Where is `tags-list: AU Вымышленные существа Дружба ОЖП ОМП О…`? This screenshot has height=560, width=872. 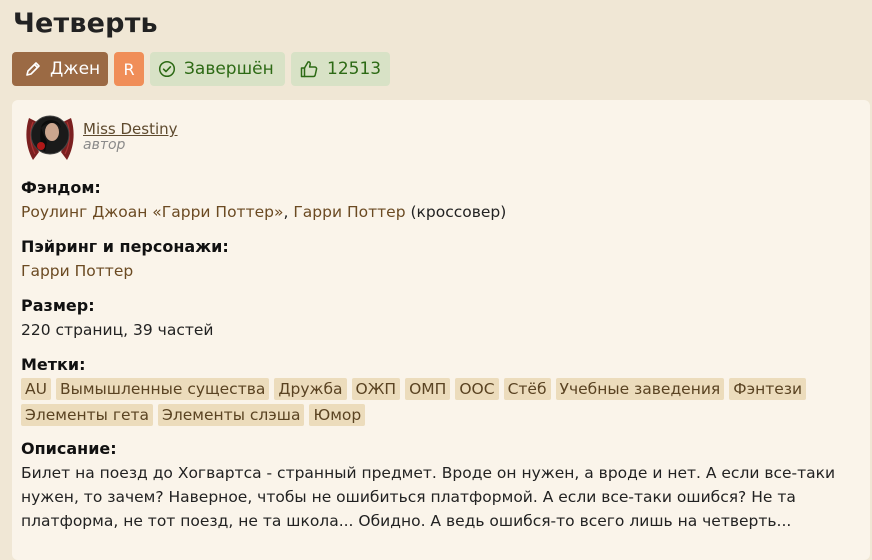 tags-list: AU Вымышленные существа Дружба ОЖП ОМП О… is located at coordinates (421, 402).